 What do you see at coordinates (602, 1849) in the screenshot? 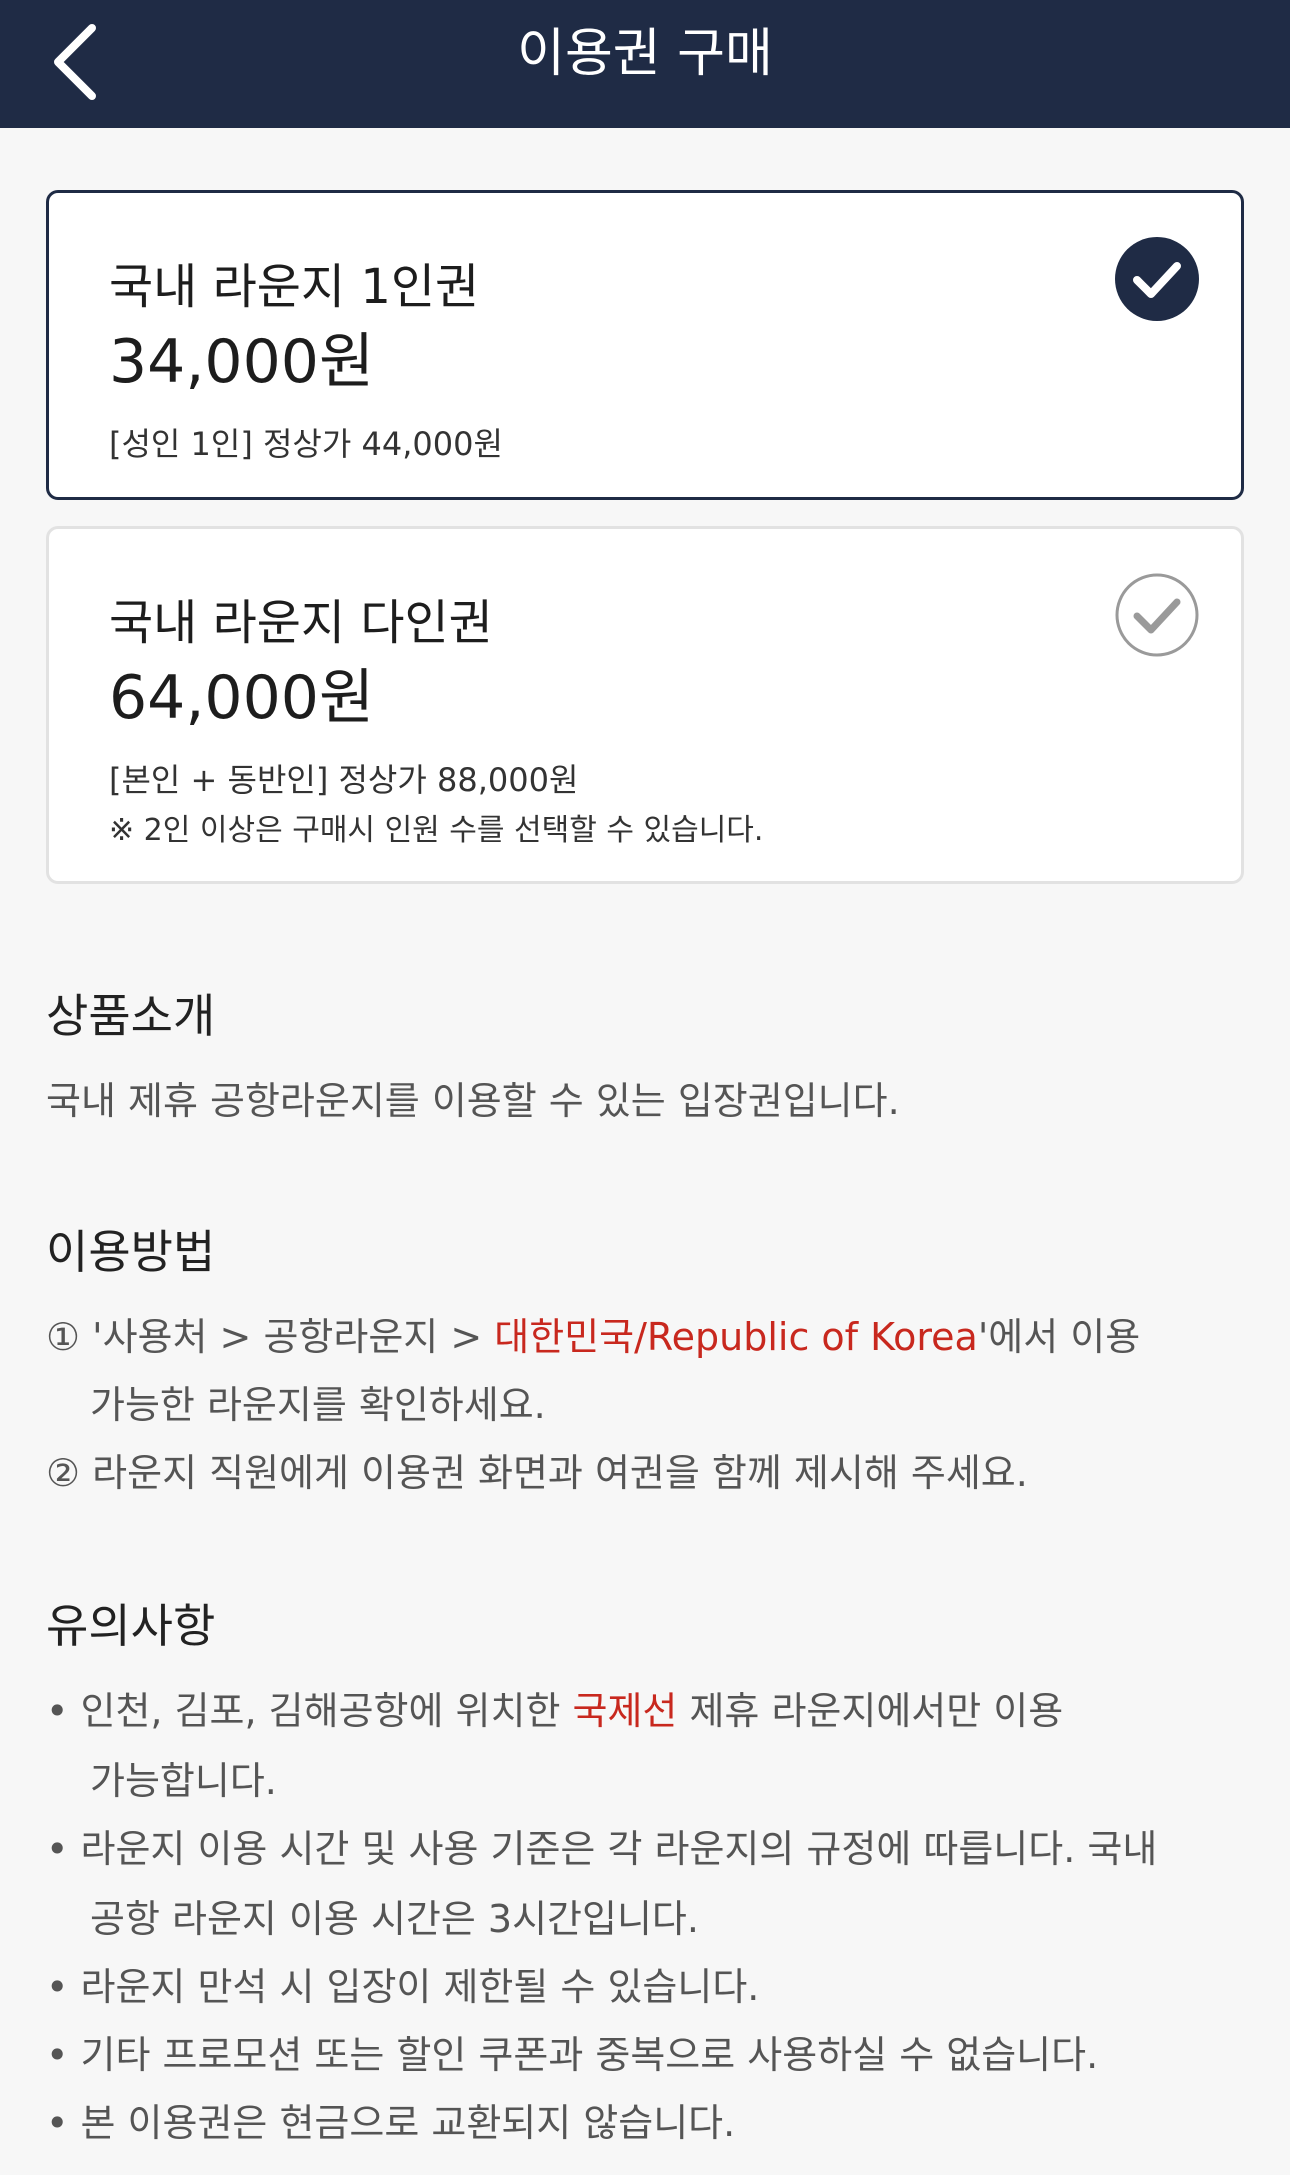
I see `notice-item-2: • 라운지 이용 시간 및 사용 기준은 각 라운지의 규정에 따릅니다. 국내` at bounding box center [602, 1849].